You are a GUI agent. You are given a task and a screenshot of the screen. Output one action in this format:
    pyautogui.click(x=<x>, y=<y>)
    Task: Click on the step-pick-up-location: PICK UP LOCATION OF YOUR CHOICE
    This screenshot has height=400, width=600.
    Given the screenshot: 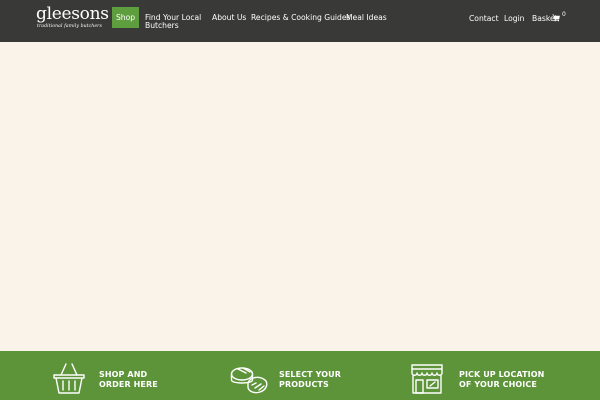 What is the action you would take?
    pyautogui.click(x=485, y=381)
    